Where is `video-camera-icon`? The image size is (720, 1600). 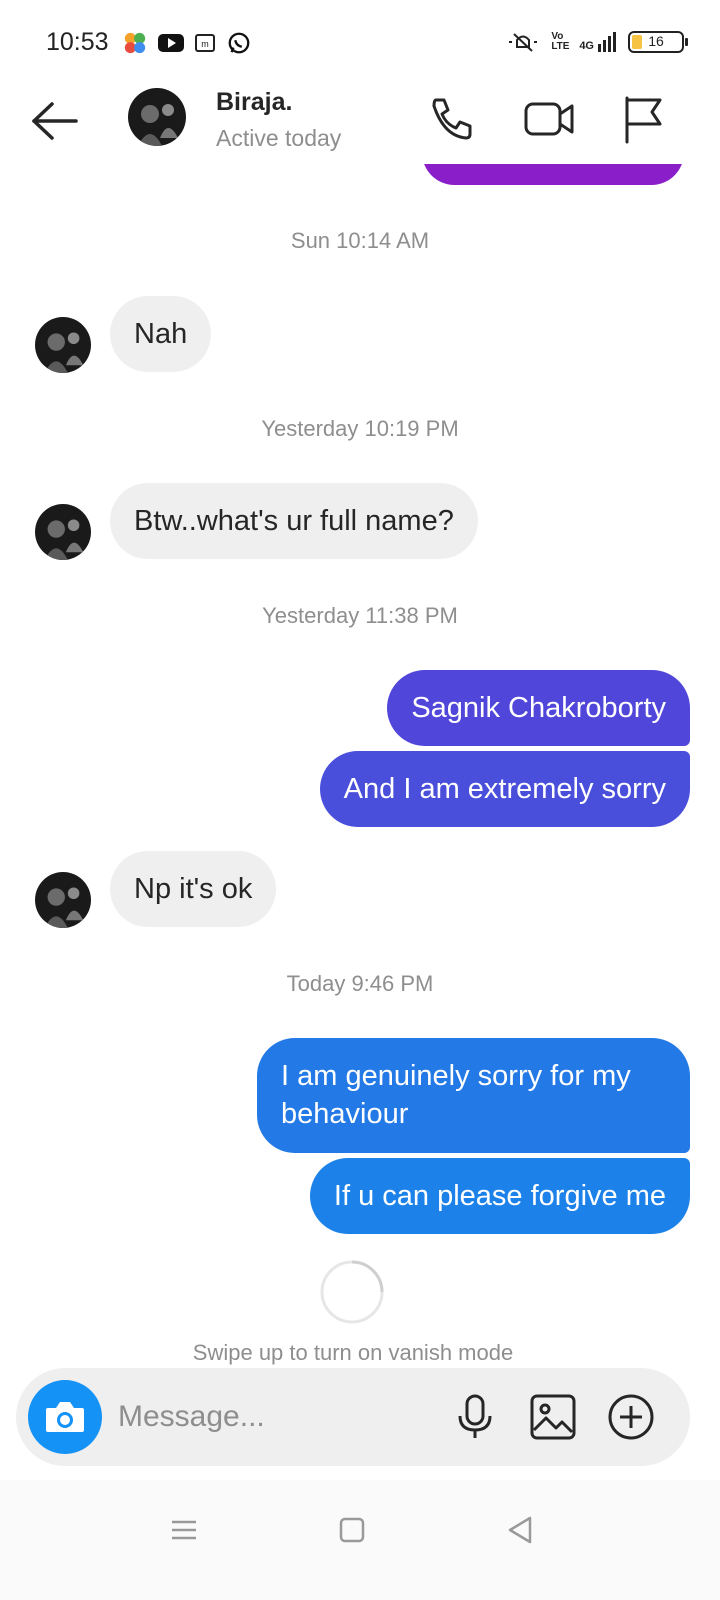
video-camera-icon is located at coordinates (549, 119).